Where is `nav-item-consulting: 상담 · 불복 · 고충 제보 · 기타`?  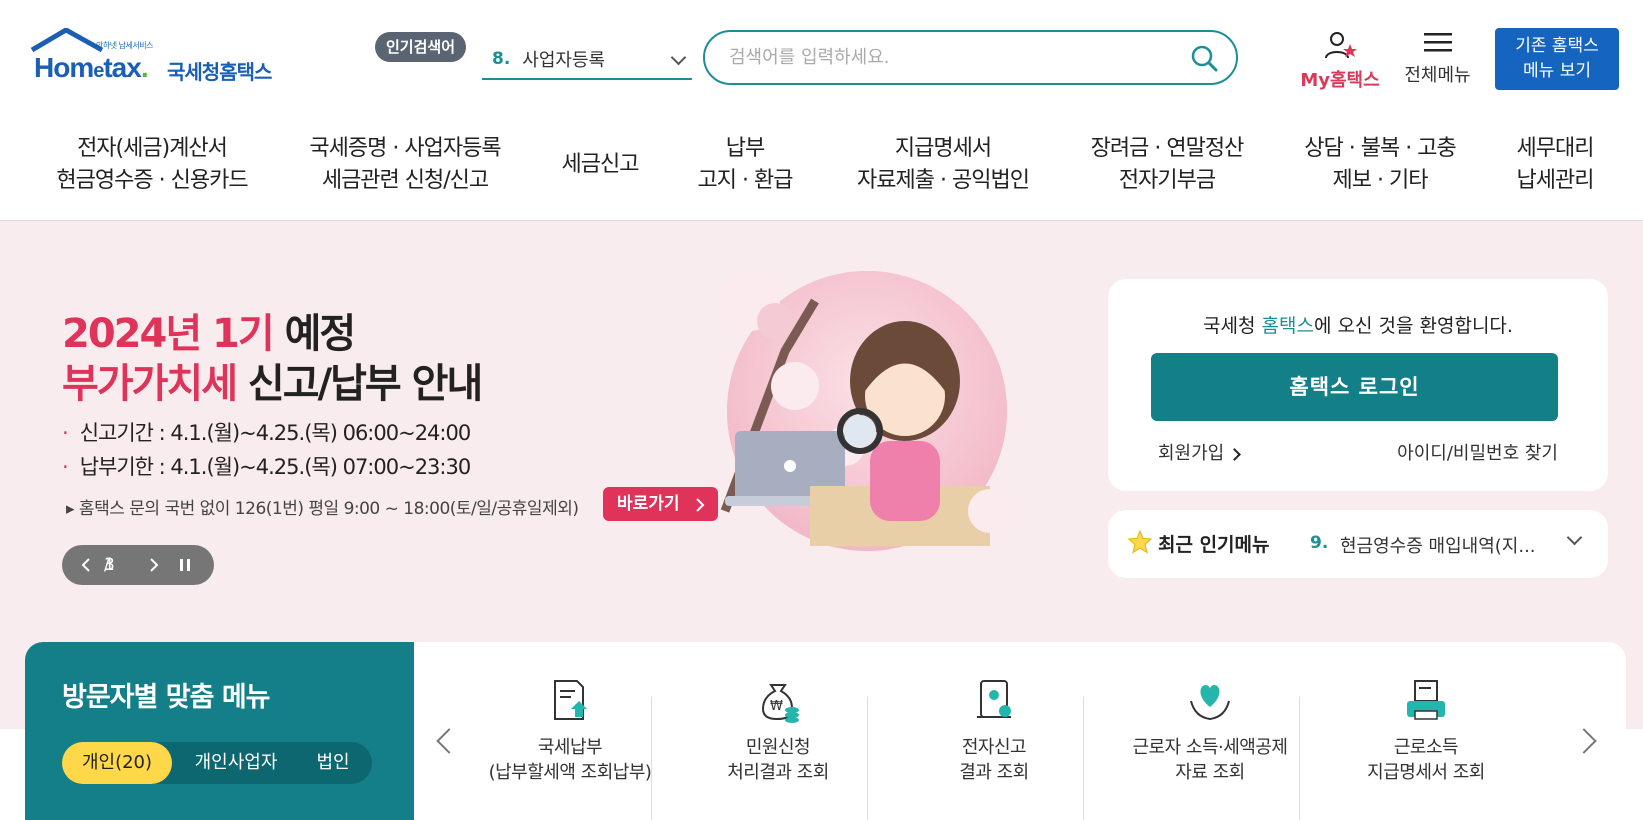 nav-item-consulting: 상담 · 불복 · 고충 제보 · 기타 is located at coordinates (1380, 165).